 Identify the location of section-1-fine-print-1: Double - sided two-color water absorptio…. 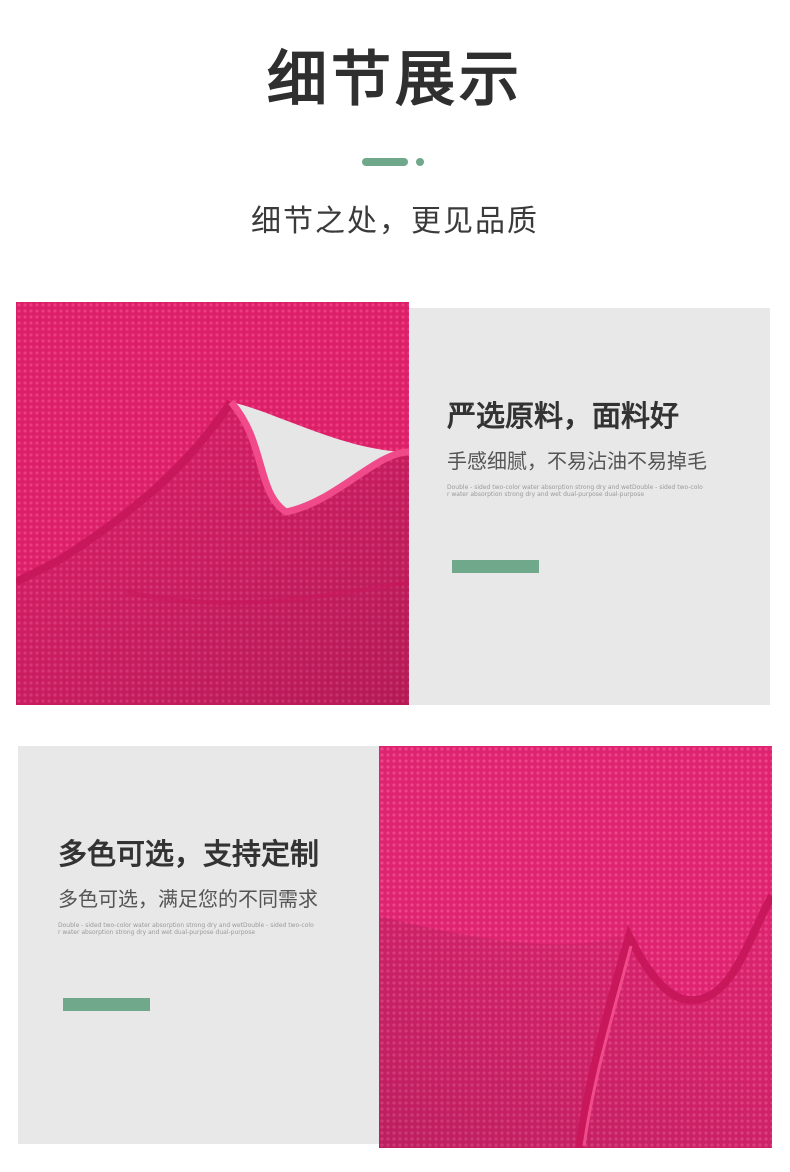
(575, 487).